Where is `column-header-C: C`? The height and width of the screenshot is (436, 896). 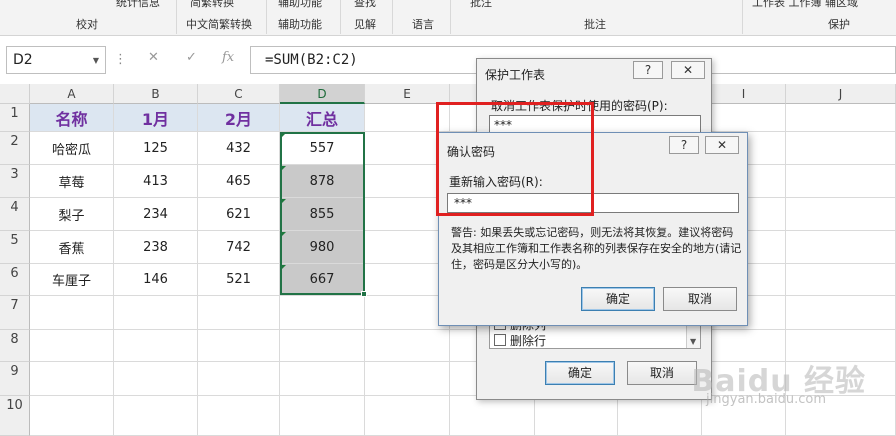
column-header-C: C is located at coordinates (239, 94).